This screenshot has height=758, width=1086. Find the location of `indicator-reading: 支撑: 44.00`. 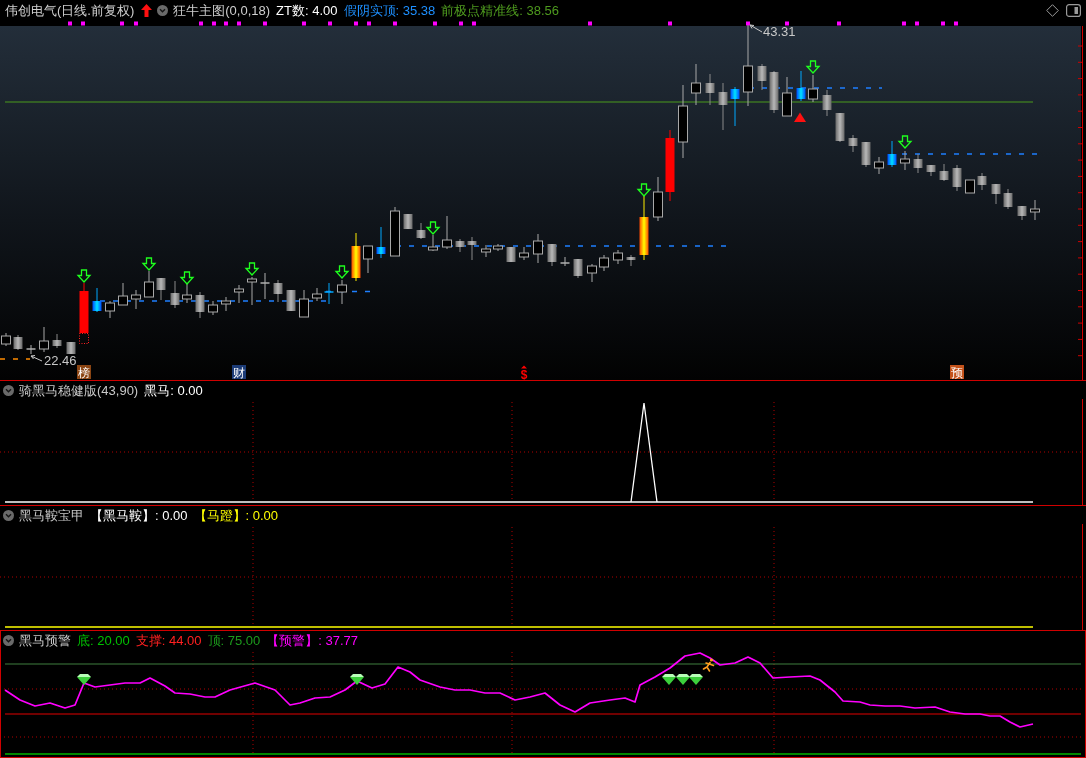

indicator-reading: 支撑: 44.00 is located at coordinates (168, 640).